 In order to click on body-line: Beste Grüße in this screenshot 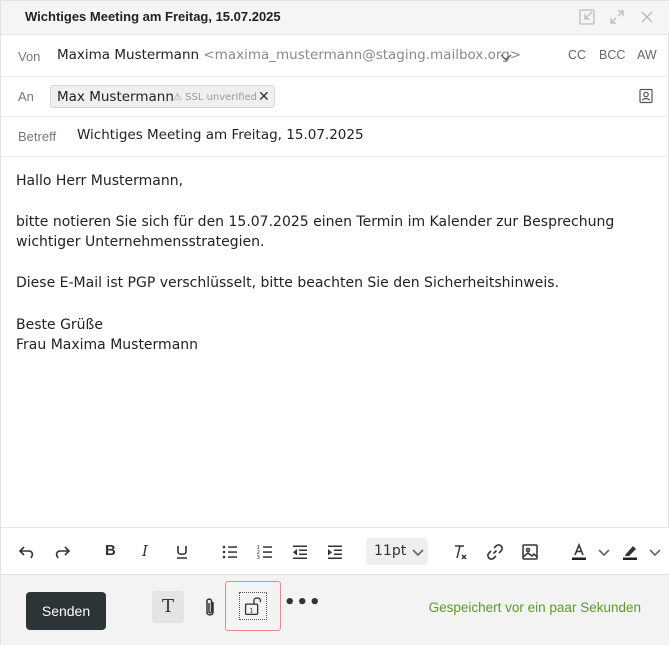, I will do `click(59, 325)`.